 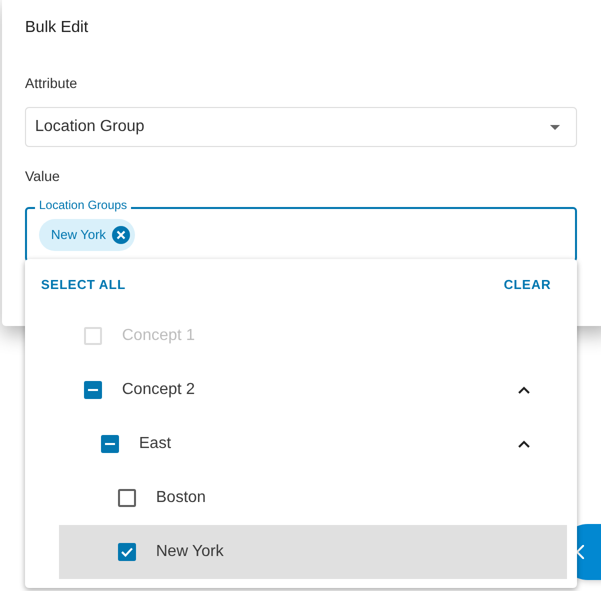 I want to click on item-label: Concept 1, so click(x=159, y=336).